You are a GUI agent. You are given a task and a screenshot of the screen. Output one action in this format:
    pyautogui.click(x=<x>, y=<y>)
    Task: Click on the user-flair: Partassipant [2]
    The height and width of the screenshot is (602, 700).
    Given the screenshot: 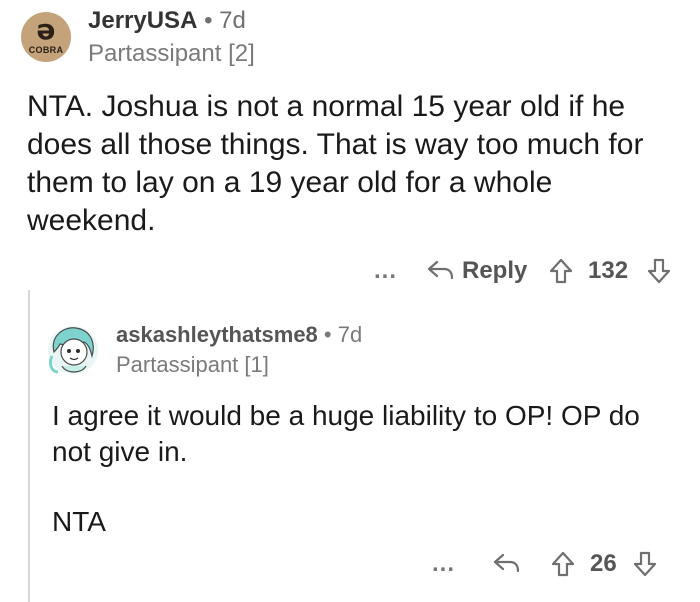 What is the action you would take?
    pyautogui.click(x=171, y=53)
    